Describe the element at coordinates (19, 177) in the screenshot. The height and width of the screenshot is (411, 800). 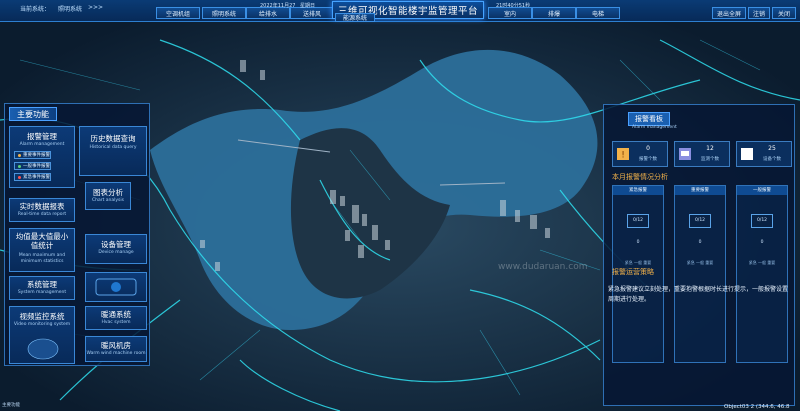
I see `alert-dot-icon` at that location.